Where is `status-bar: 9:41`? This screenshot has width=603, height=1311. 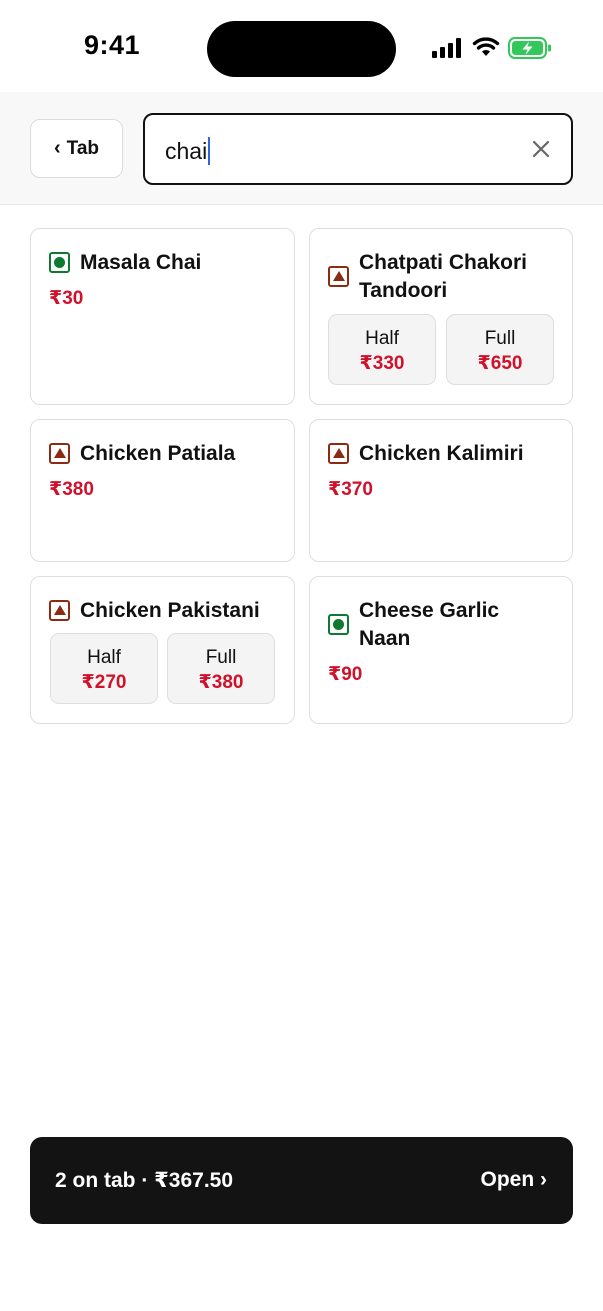
status-bar: 9:41 is located at coordinates (301, 46).